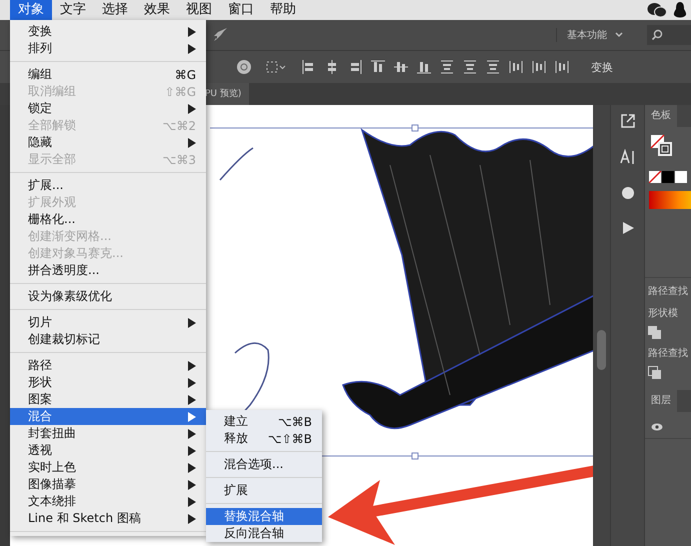 This screenshot has height=546, width=691. I want to click on menu-item: 图像描摹, so click(108, 484).